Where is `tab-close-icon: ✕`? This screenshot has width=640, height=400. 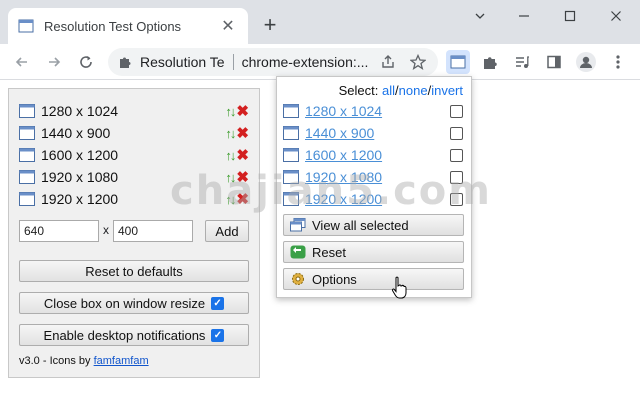
tab-close-icon: ✕ is located at coordinates (228, 26).